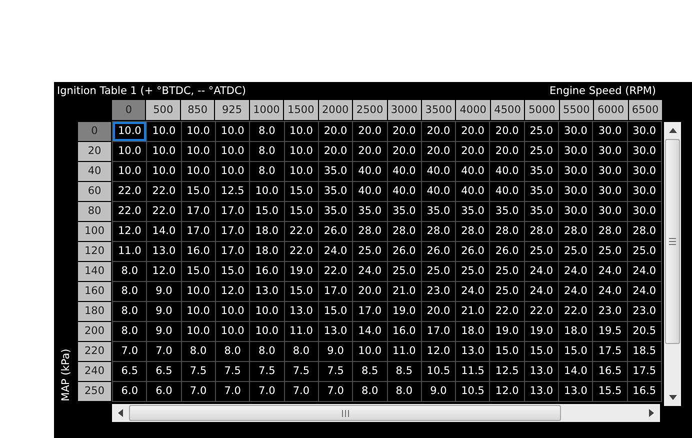 Image resolution: width=692 pixels, height=438 pixels. What do you see at coordinates (94, 291) in the screenshot?
I see `row-header: 160` at bounding box center [94, 291].